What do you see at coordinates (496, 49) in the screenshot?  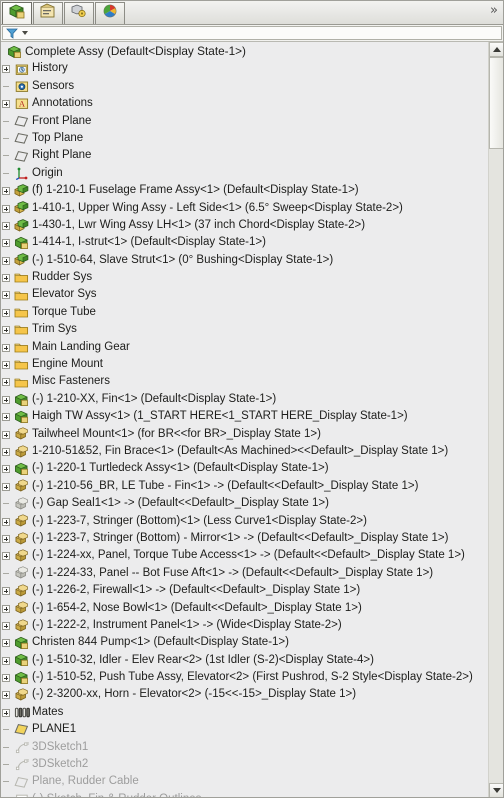 I see `scroll-up-button` at bounding box center [496, 49].